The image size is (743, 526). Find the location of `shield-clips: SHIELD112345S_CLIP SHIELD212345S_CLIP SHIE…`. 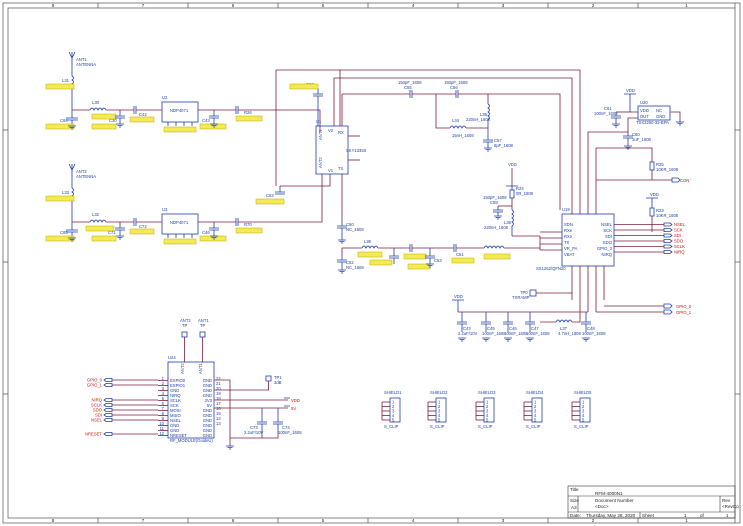

shield-clips: SHIELD112345S_CLIP SHIELD212345S_CLIP SHIE… is located at coordinates (486, 409).